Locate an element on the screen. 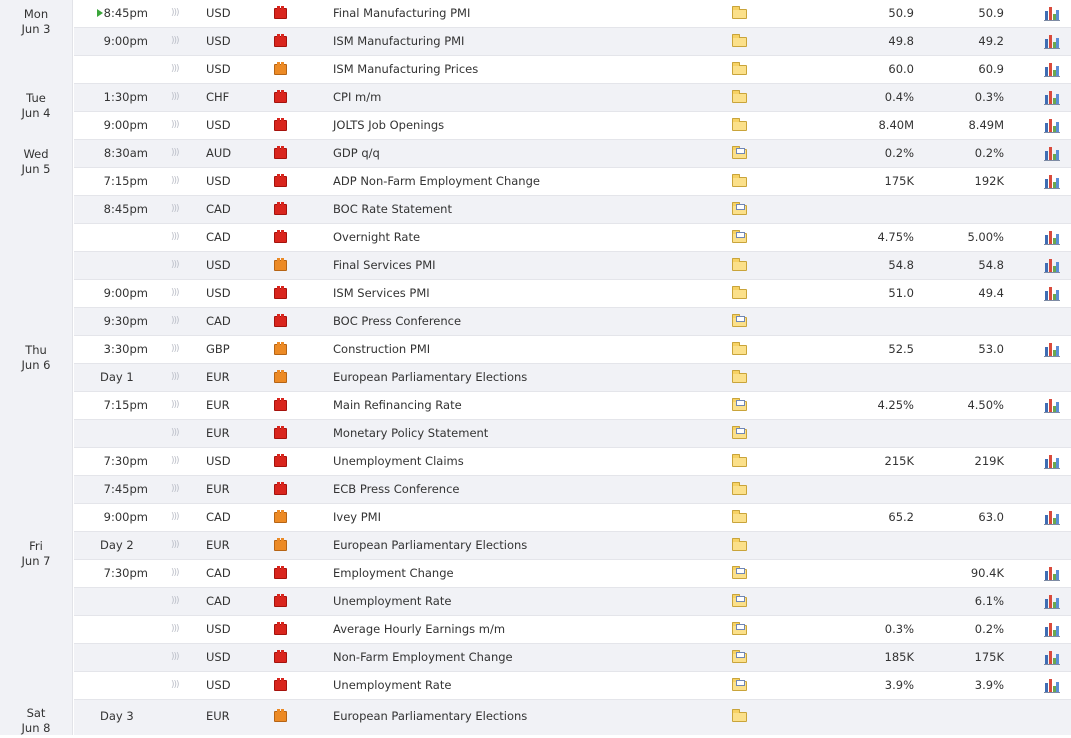 This screenshot has width=1071, height=738. event-title: BOC Press Conference is located at coordinates (523, 321).